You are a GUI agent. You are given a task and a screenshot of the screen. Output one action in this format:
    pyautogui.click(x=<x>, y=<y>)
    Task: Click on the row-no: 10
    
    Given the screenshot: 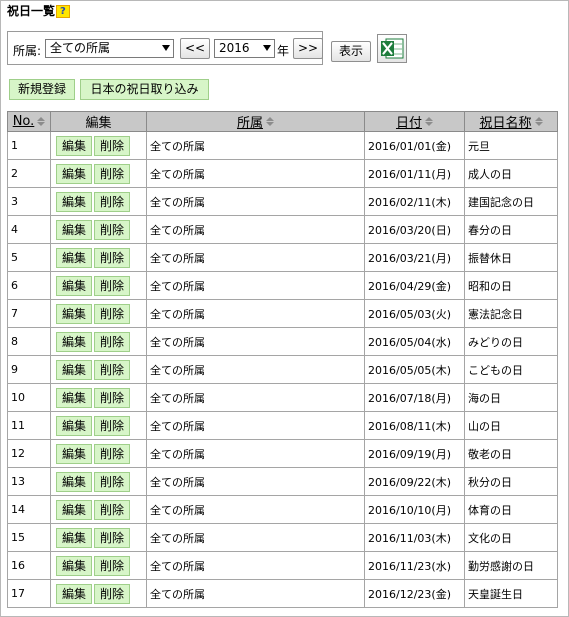 What is the action you would take?
    pyautogui.click(x=29, y=397)
    